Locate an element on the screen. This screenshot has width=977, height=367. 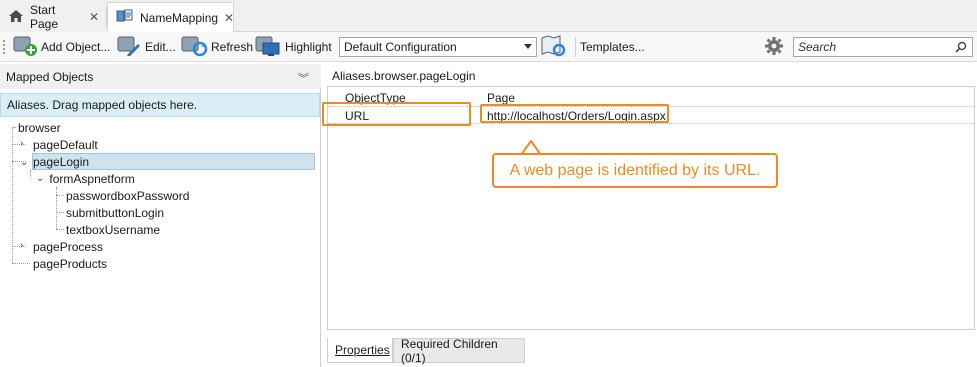
refresh-button: Refresh is located at coordinates (216, 47).